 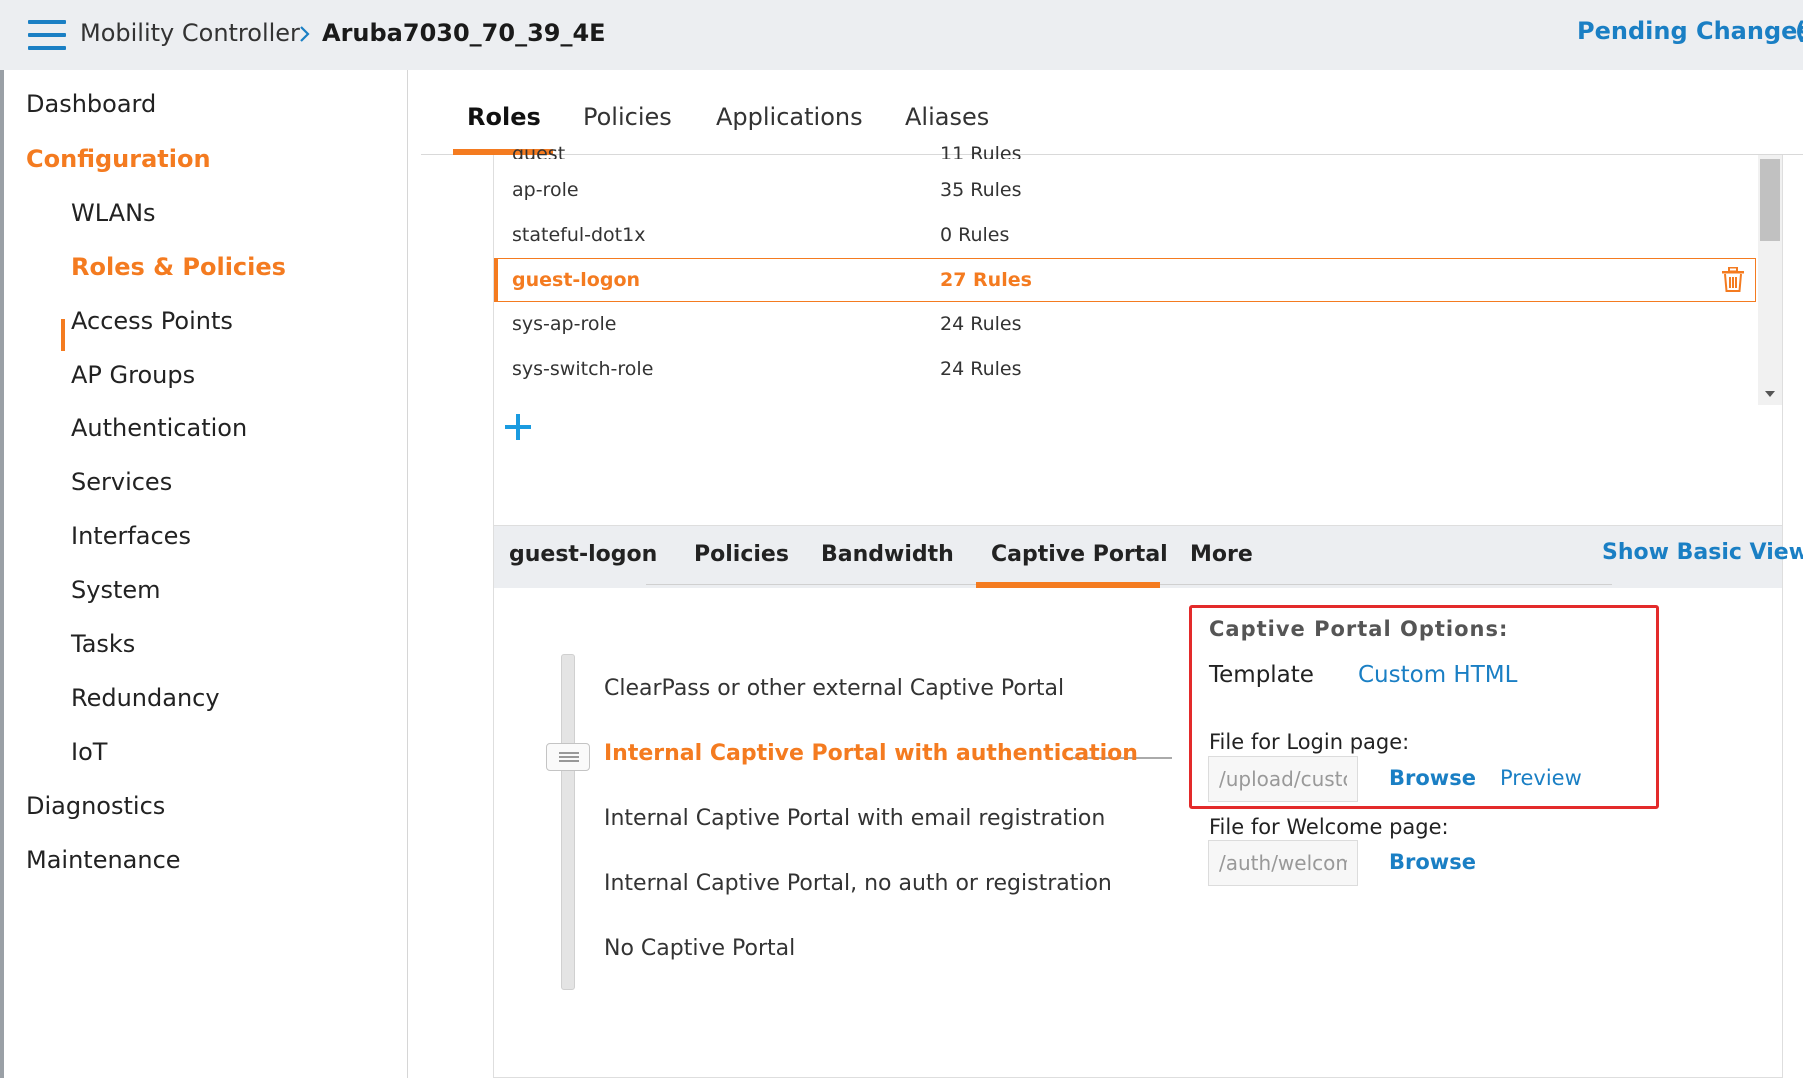 What do you see at coordinates (152, 321) in the screenshot?
I see `sidebar-item-access-points: Access Points` at bounding box center [152, 321].